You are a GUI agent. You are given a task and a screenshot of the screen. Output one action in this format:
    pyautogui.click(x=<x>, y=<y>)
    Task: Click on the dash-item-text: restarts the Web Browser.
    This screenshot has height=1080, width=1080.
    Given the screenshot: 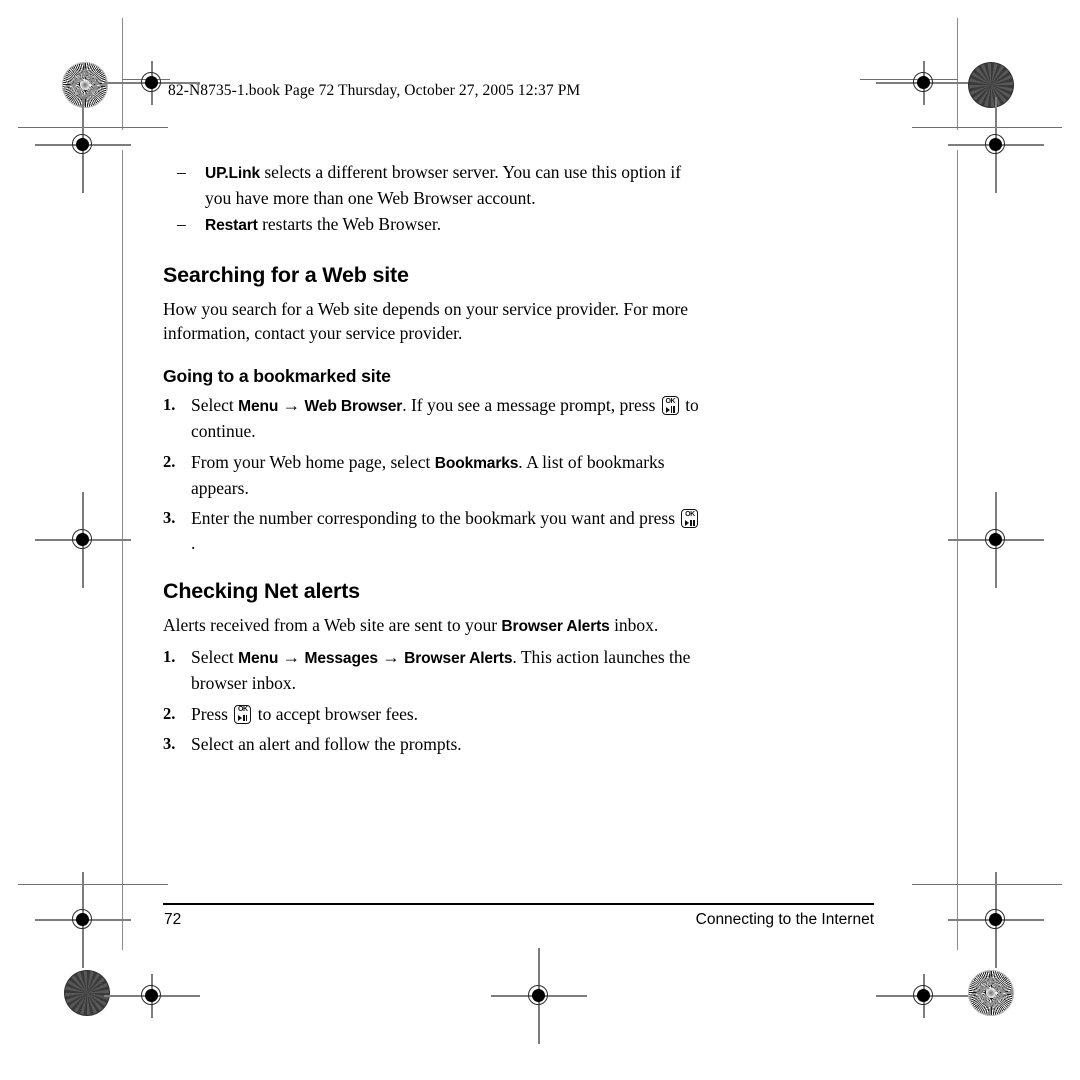 What is the action you would take?
    pyautogui.click(x=349, y=224)
    